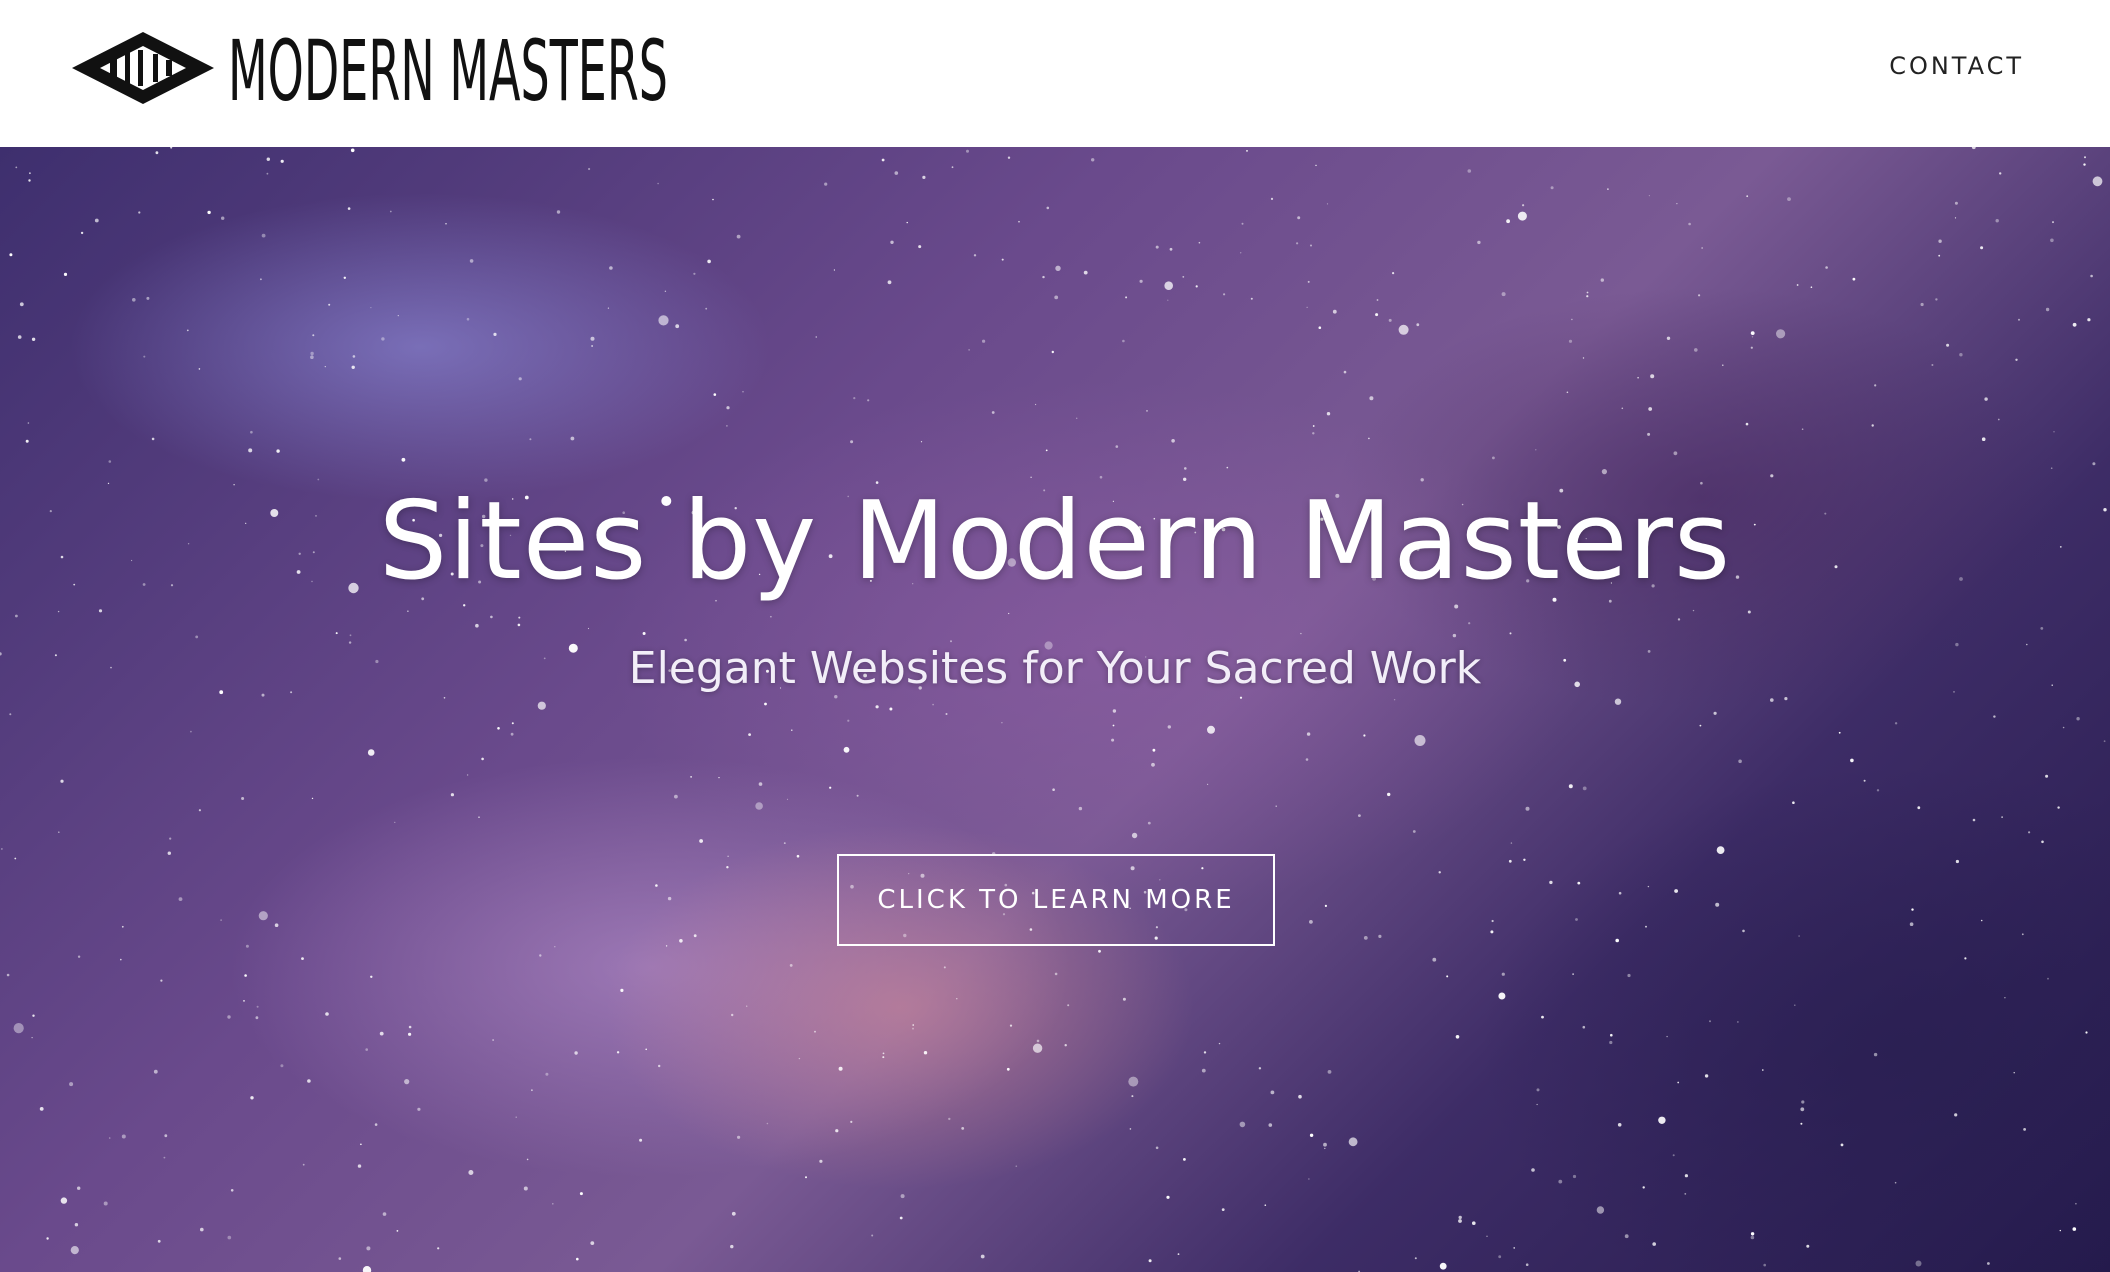 This screenshot has width=2110, height=1272. Describe the element at coordinates (1055, 73) in the screenshot. I see `site-header: MODERN MASTERS CONTACT` at that location.